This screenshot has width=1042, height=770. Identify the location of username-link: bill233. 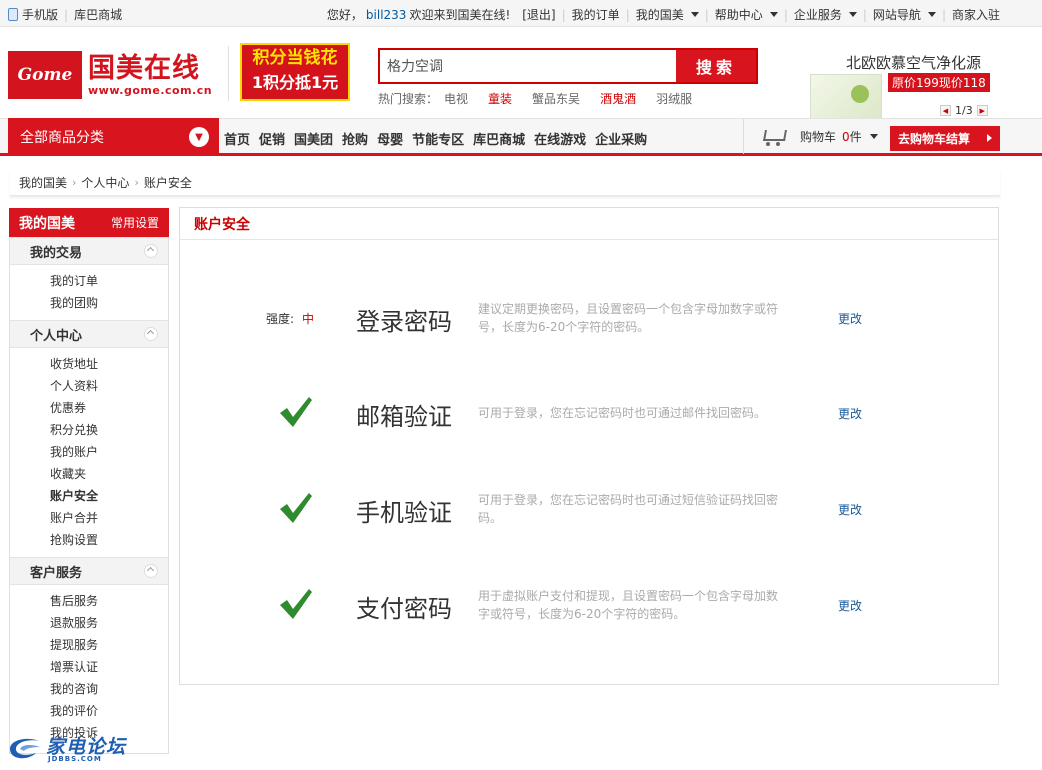
(386, 15).